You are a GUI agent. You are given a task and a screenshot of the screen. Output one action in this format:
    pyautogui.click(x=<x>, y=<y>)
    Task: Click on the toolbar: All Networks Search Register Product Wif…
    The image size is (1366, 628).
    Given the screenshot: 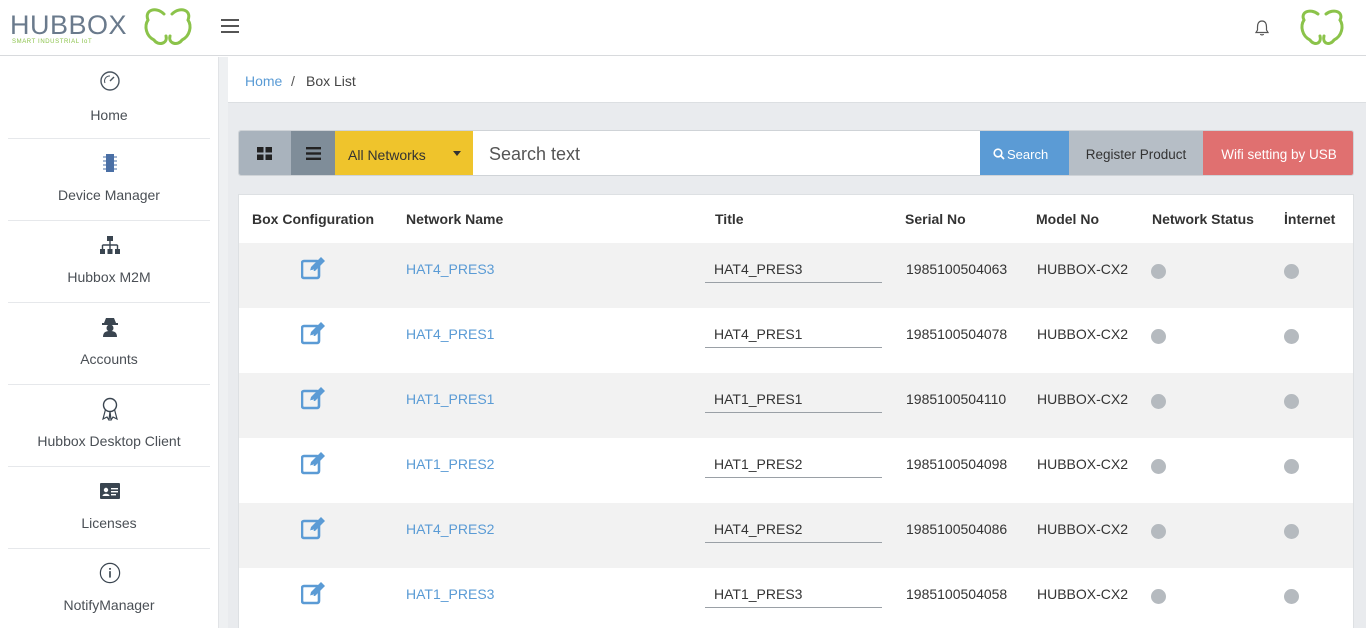 What is the action you would take?
    pyautogui.click(x=796, y=153)
    